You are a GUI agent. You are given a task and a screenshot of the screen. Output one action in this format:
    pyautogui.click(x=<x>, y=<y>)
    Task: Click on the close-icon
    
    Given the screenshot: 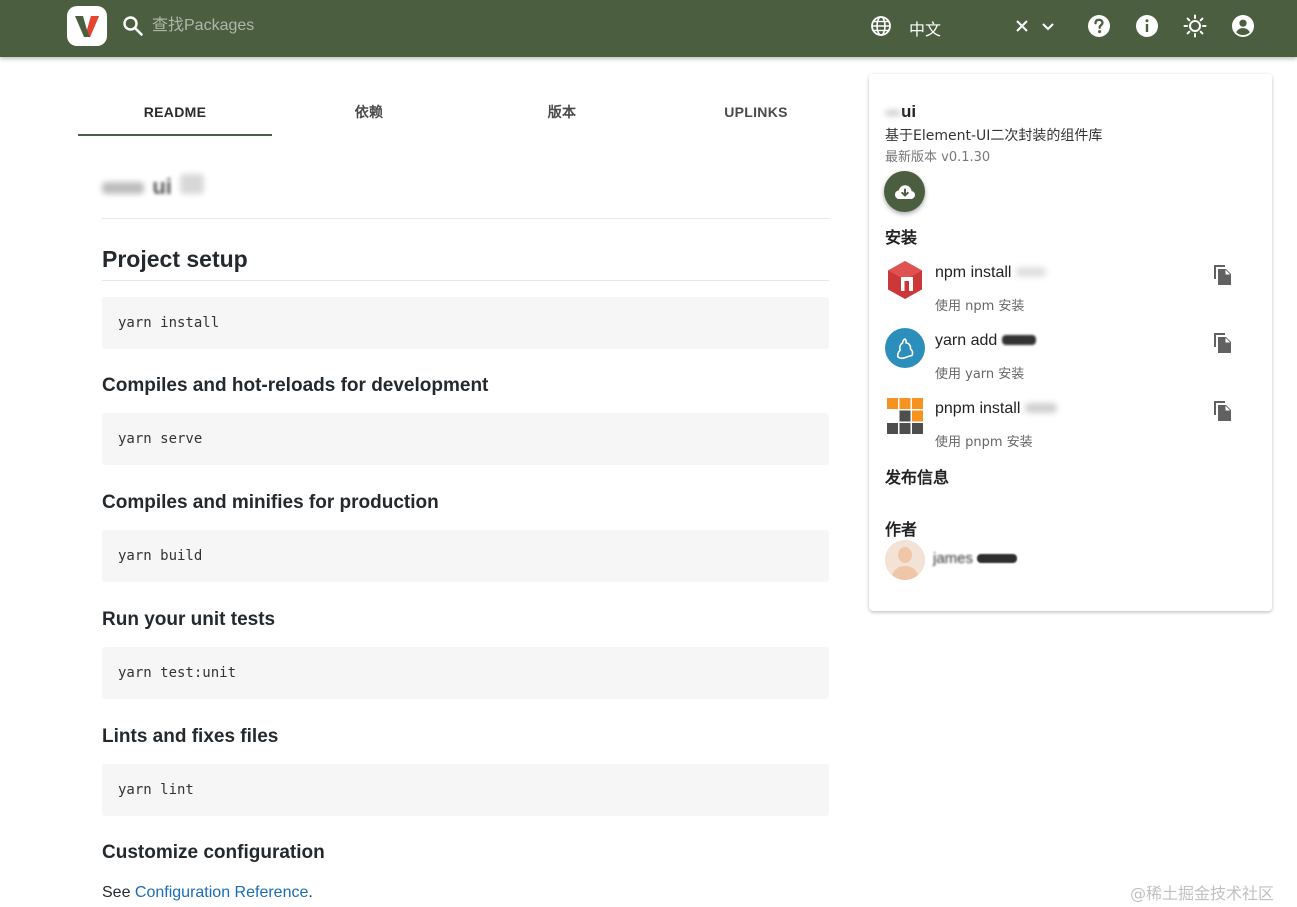 What is the action you would take?
    pyautogui.click(x=1022, y=26)
    